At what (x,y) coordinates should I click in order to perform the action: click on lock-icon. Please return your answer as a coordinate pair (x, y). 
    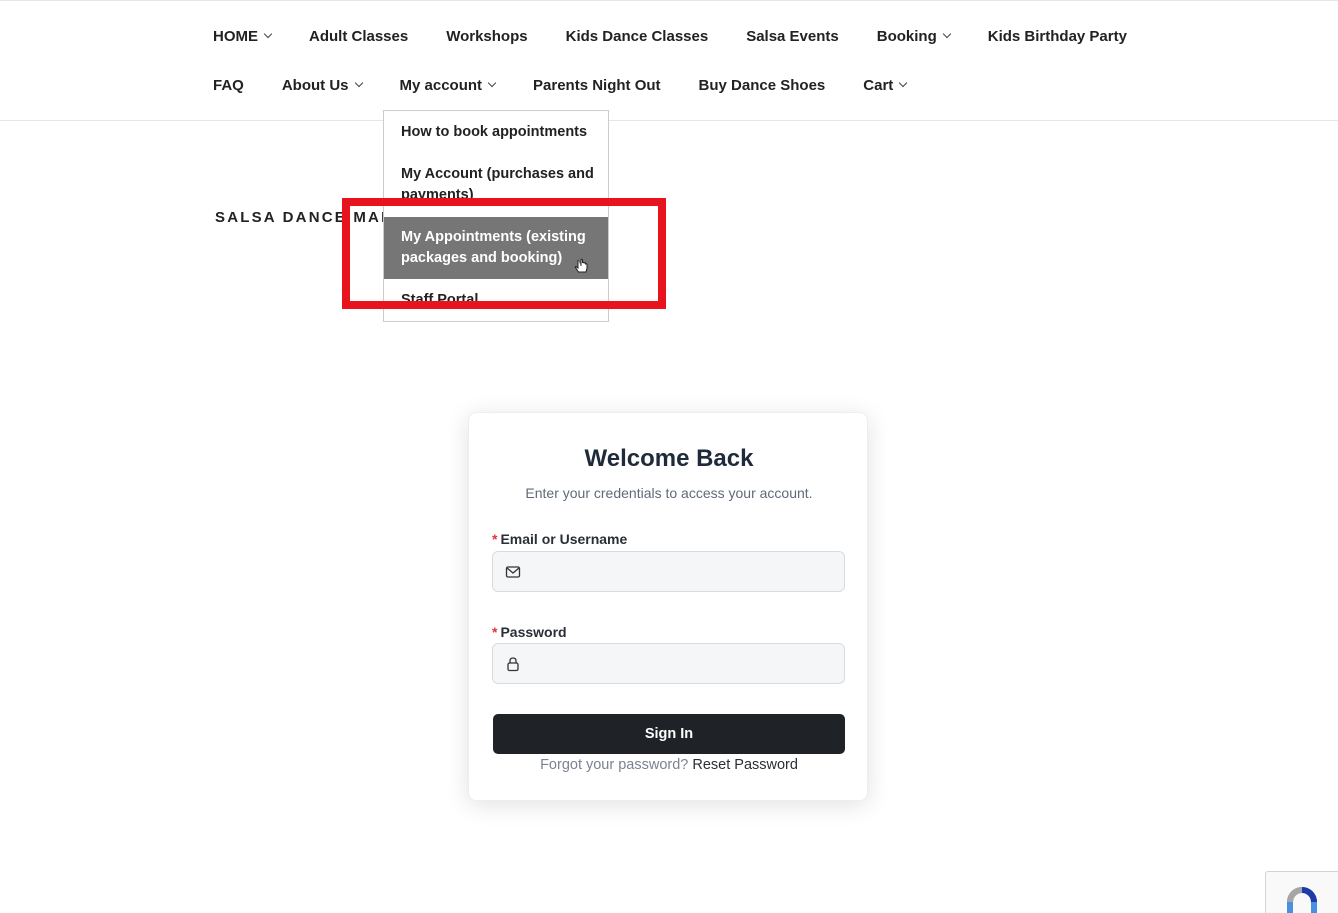
    Looking at the image, I should click on (513, 664).